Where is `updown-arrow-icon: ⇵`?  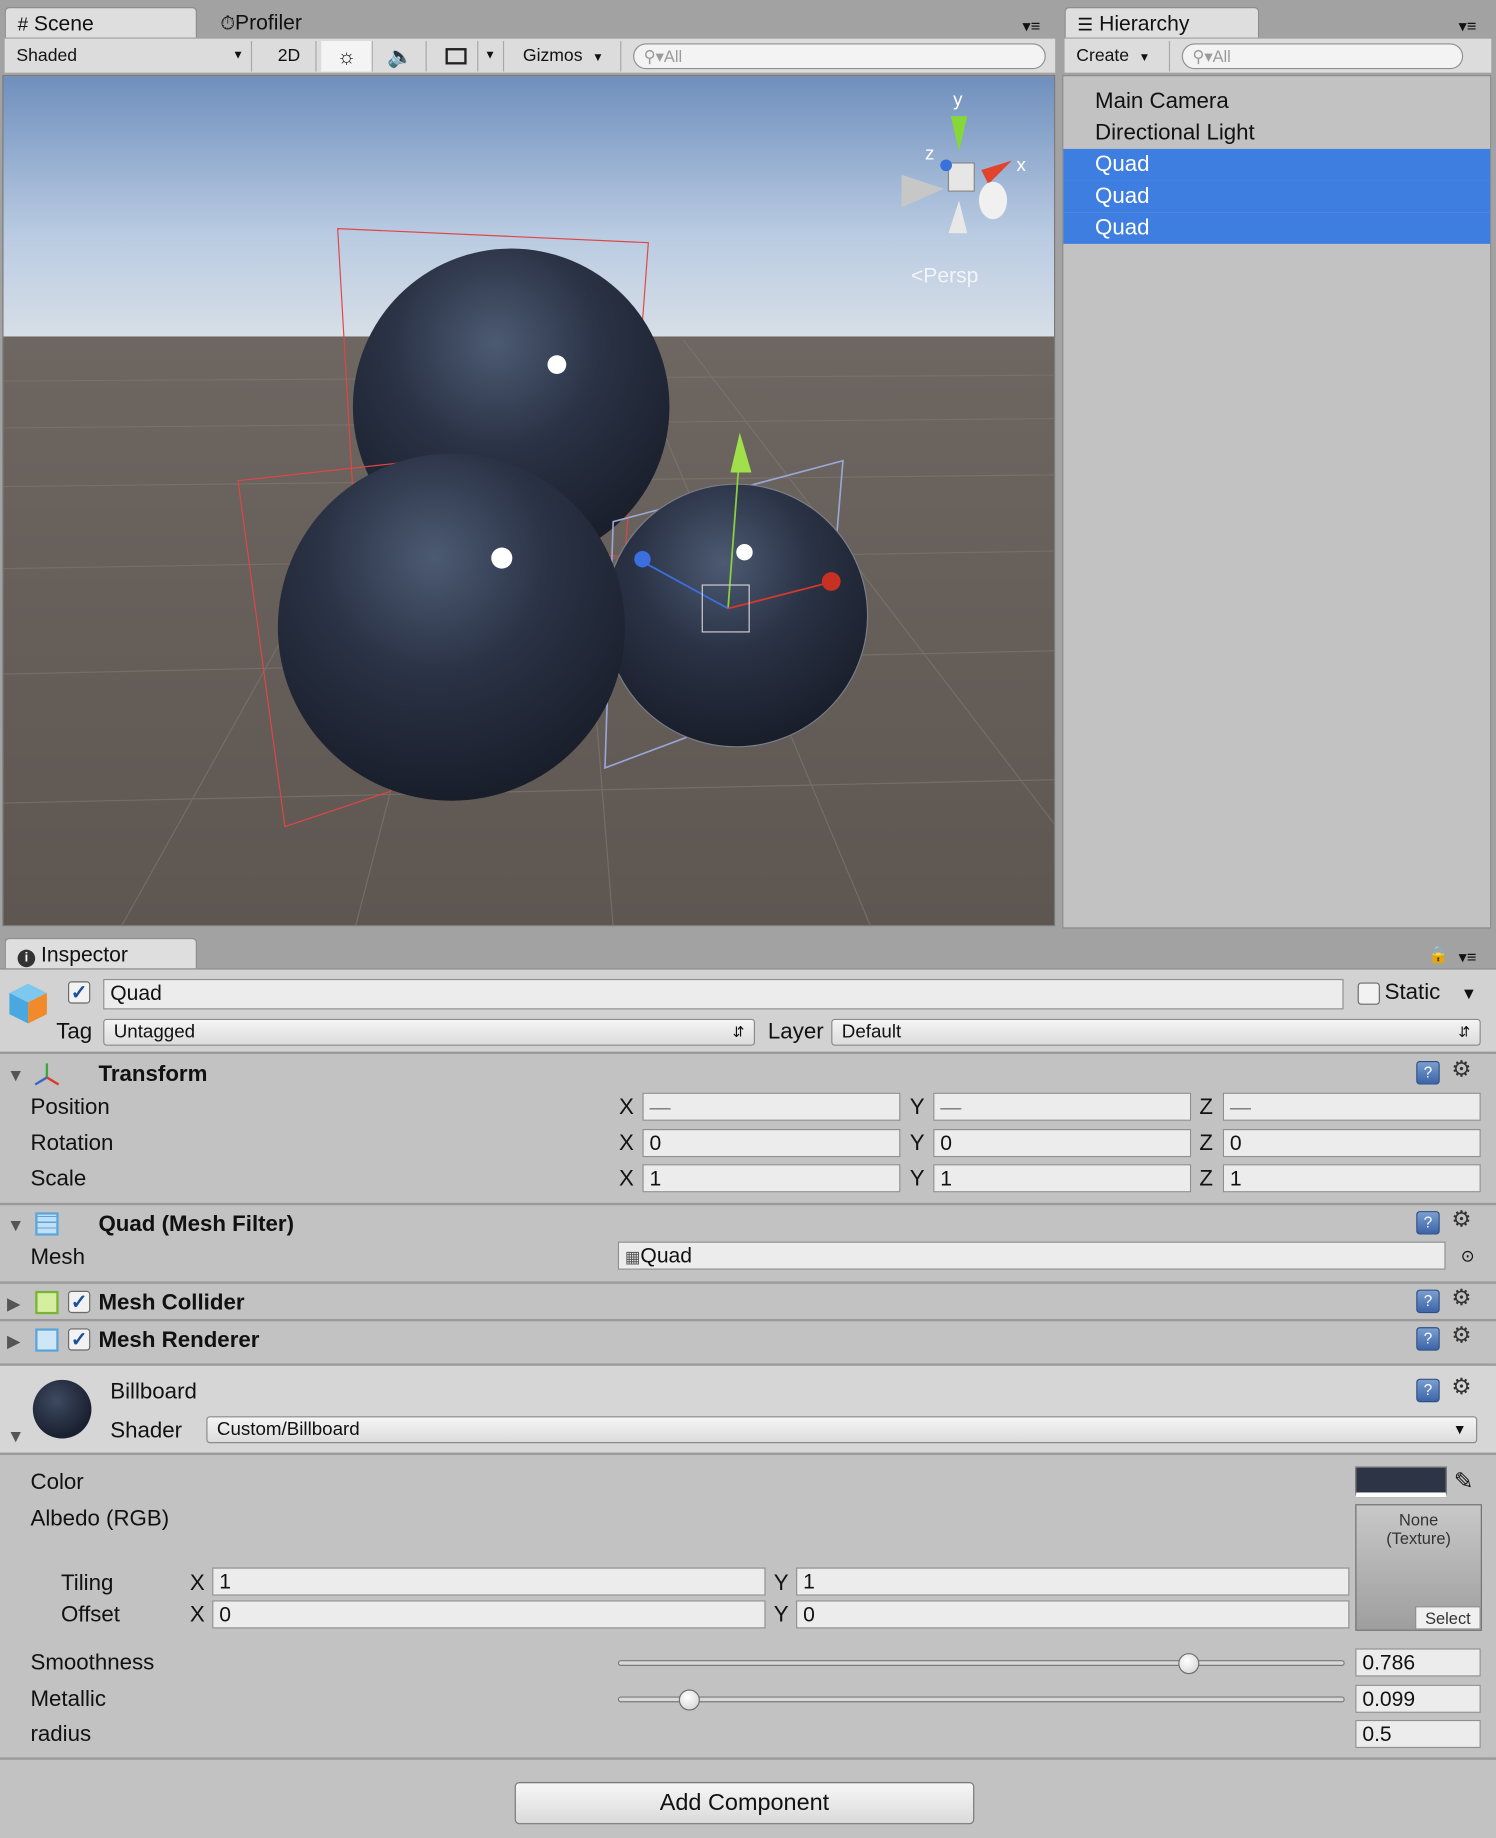 updown-arrow-icon: ⇵ is located at coordinates (1464, 1031).